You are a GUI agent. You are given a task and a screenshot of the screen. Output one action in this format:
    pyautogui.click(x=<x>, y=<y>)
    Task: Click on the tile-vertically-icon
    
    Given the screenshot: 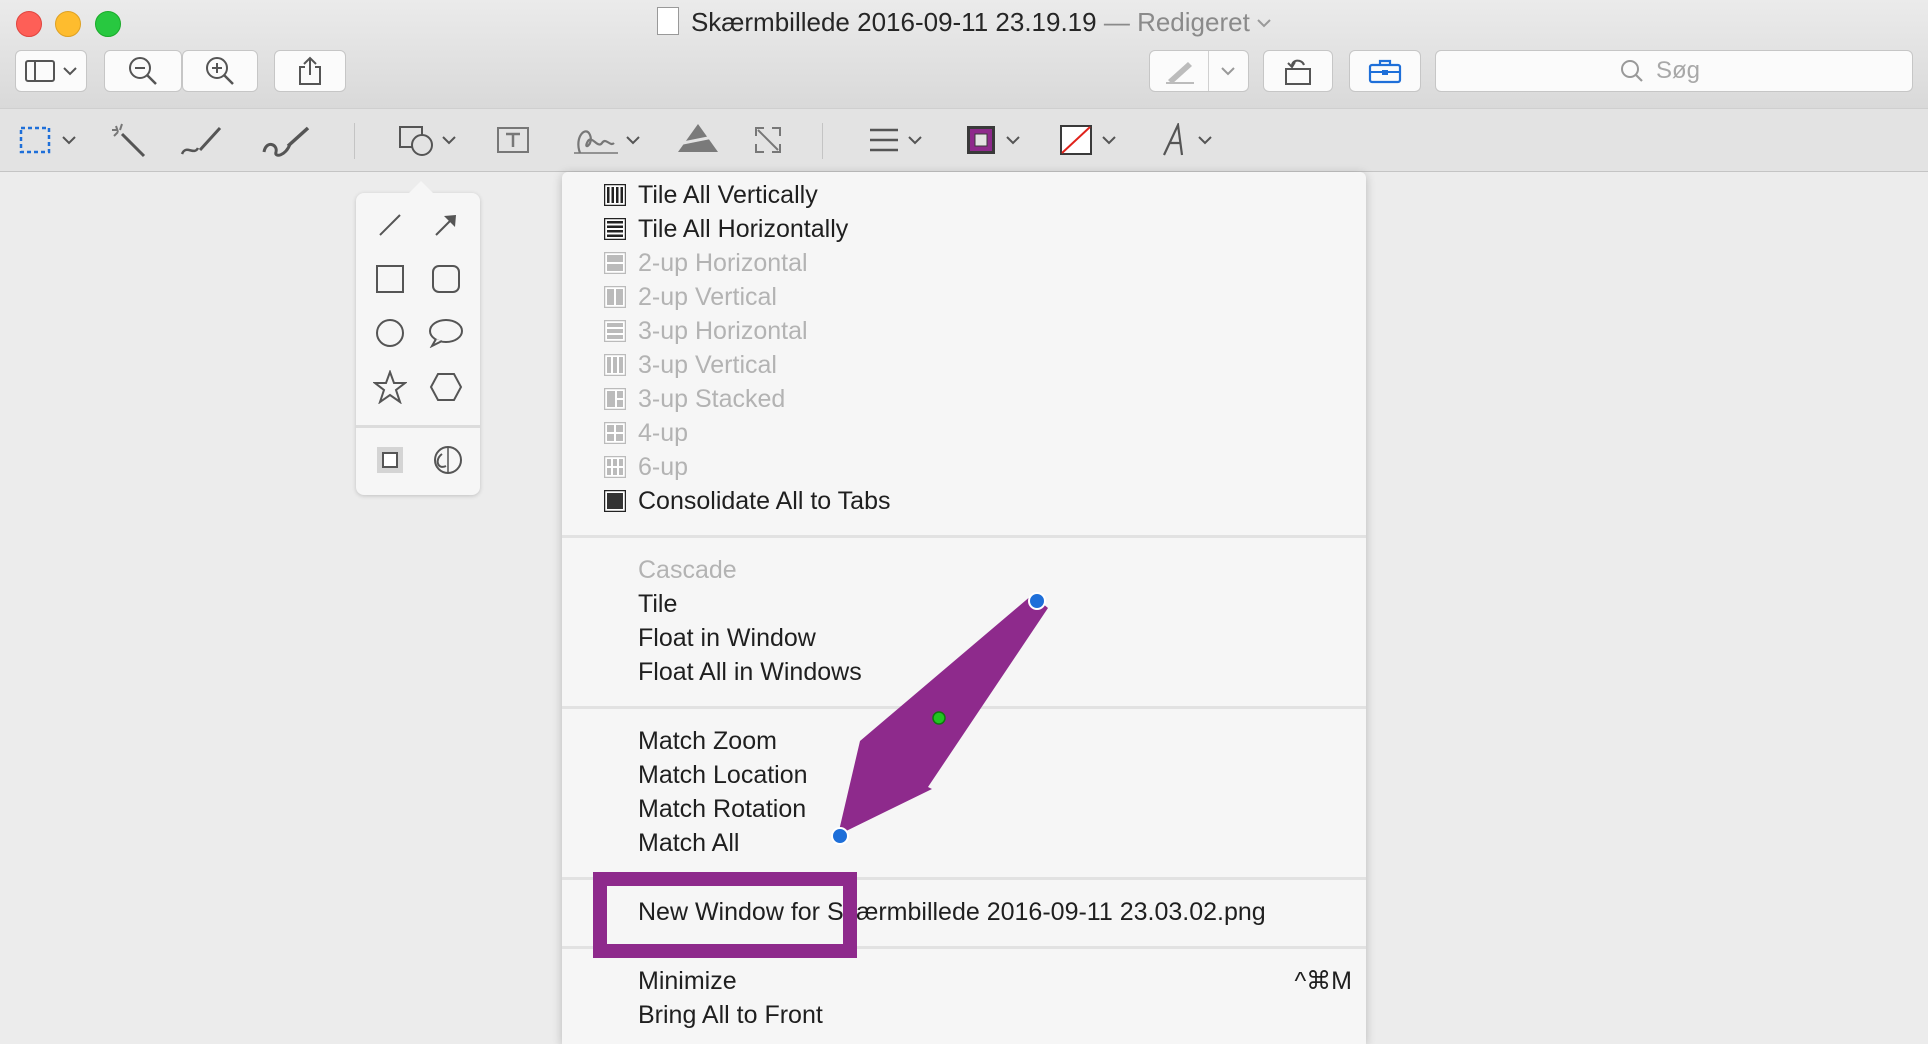 What is the action you would take?
    pyautogui.click(x=615, y=195)
    